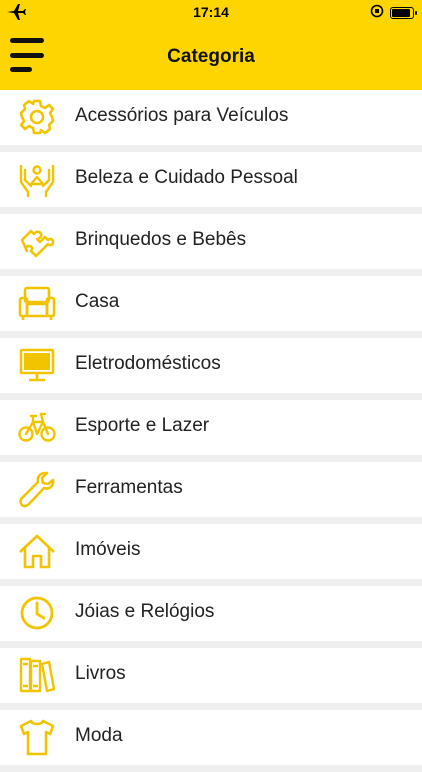 This screenshot has width=422, height=772. I want to click on category-label: Ferramentas, so click(129, 487).